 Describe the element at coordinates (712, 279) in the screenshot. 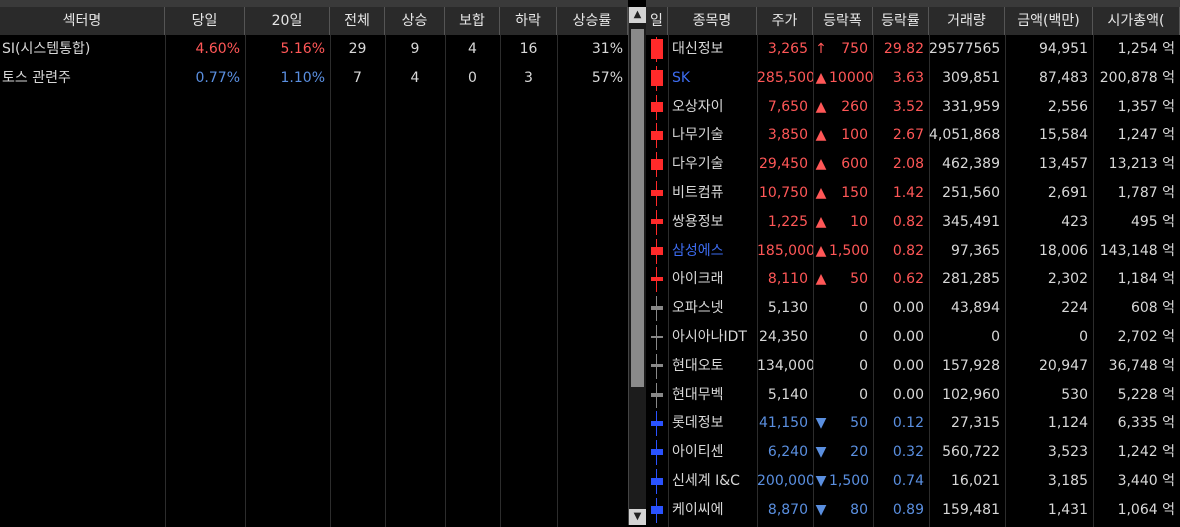

I see `stock-name: 아이크래` at that location.